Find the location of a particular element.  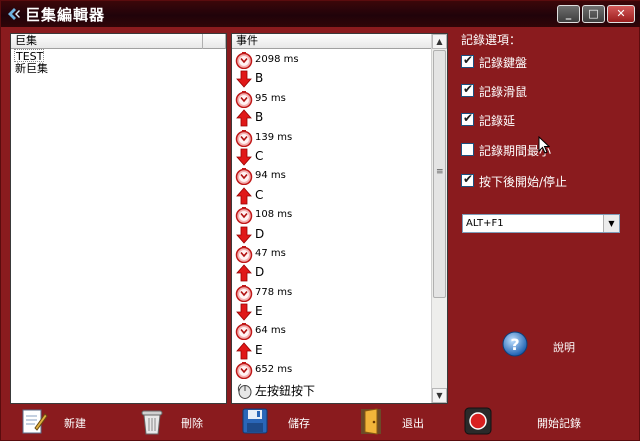

event-row: 778 ms is located at coordinates (332, 292).